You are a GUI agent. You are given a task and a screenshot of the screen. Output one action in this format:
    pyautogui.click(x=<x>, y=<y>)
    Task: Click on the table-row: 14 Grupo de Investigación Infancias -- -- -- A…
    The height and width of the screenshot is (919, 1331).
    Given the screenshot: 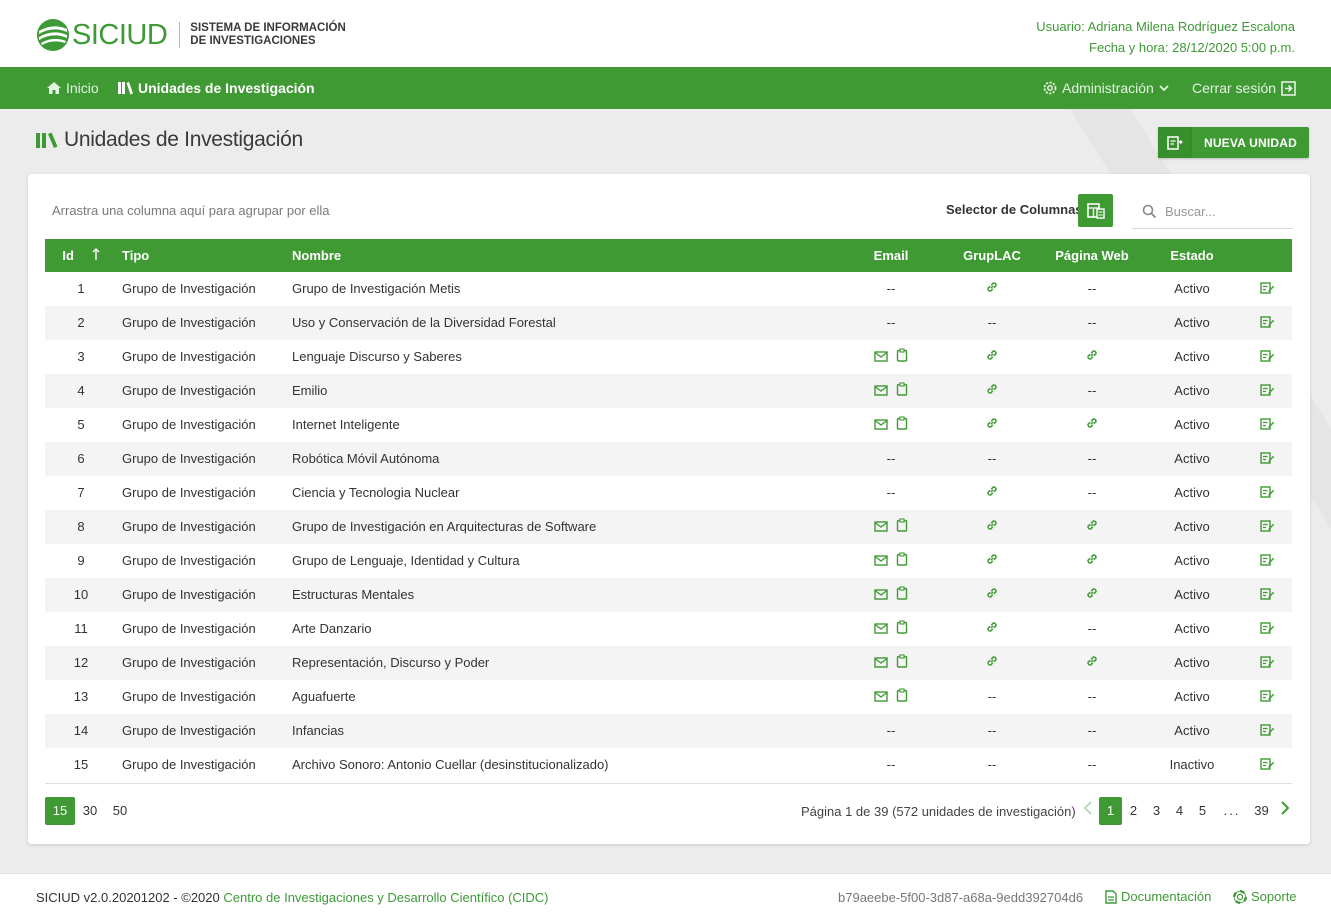 What is the action you would take?
    pyautogui.click(x=668, y=731)
    